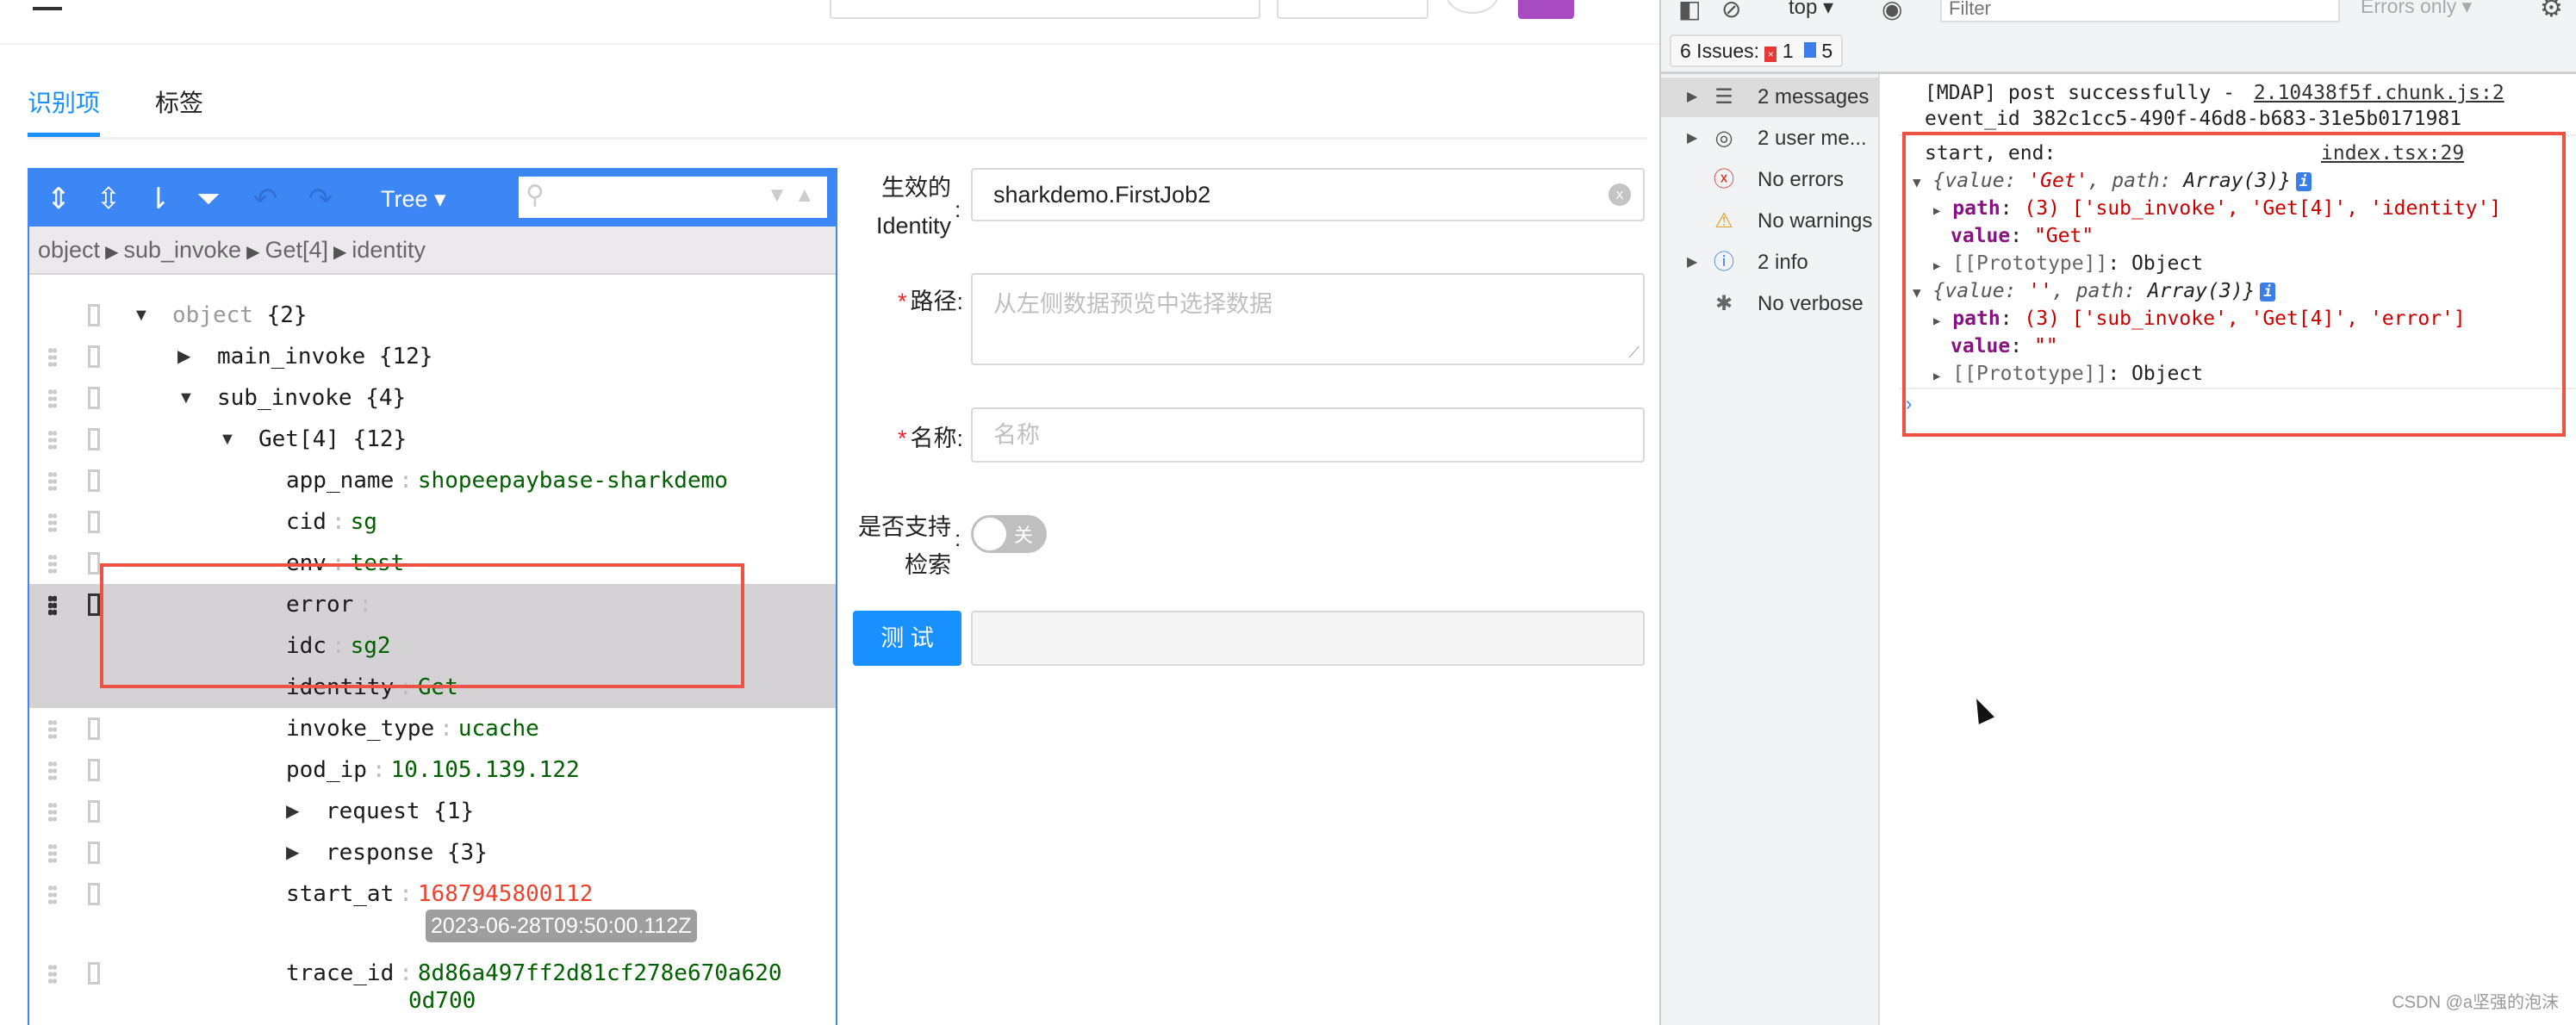 The height and width of the screenshot is (1025, 2576). What do you see at coordinates (499, 729) in the screenshot?
I see `tree-value: ucache` at bounding box center [499, 729].